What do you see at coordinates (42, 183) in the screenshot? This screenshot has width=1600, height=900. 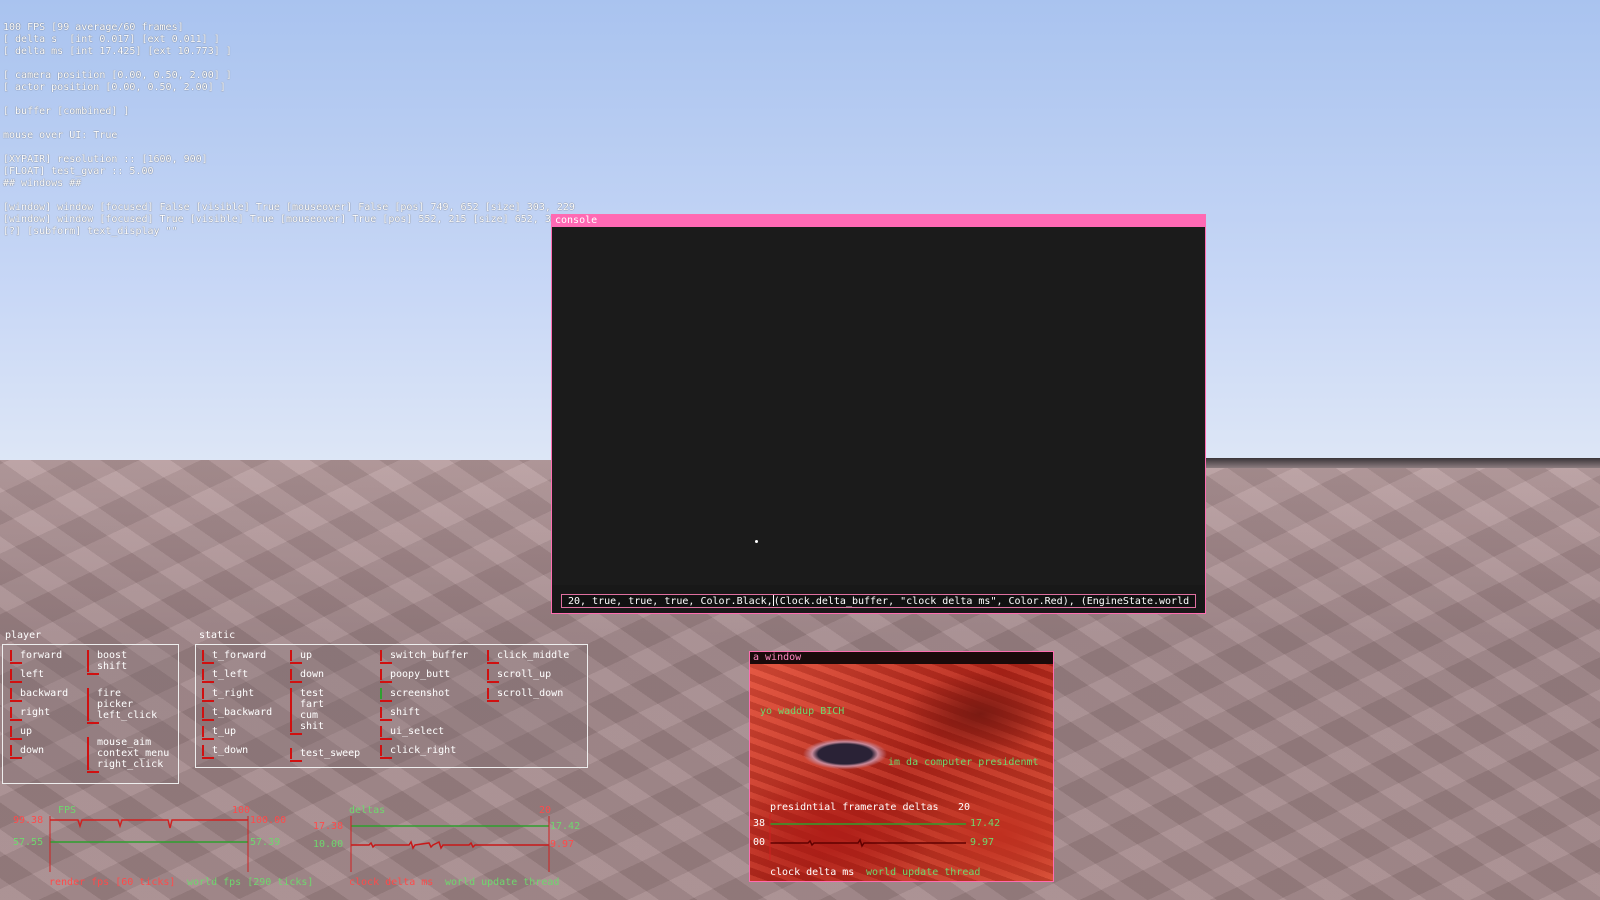 I see `debug-line: ## windows ##` at bounding box center [42, 183].